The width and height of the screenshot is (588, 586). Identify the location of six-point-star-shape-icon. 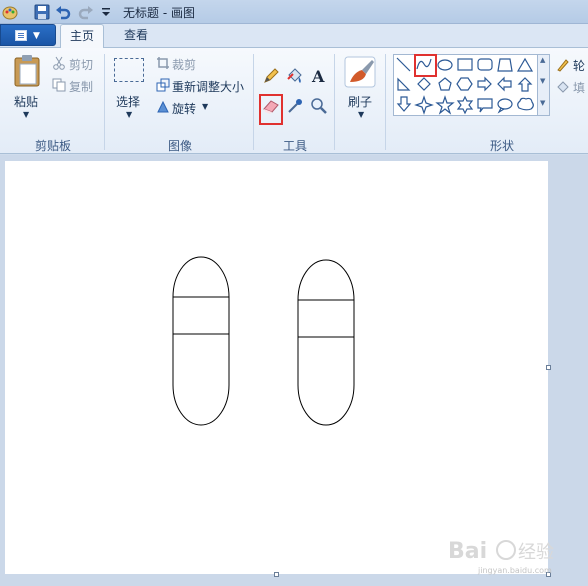
(465, 105).